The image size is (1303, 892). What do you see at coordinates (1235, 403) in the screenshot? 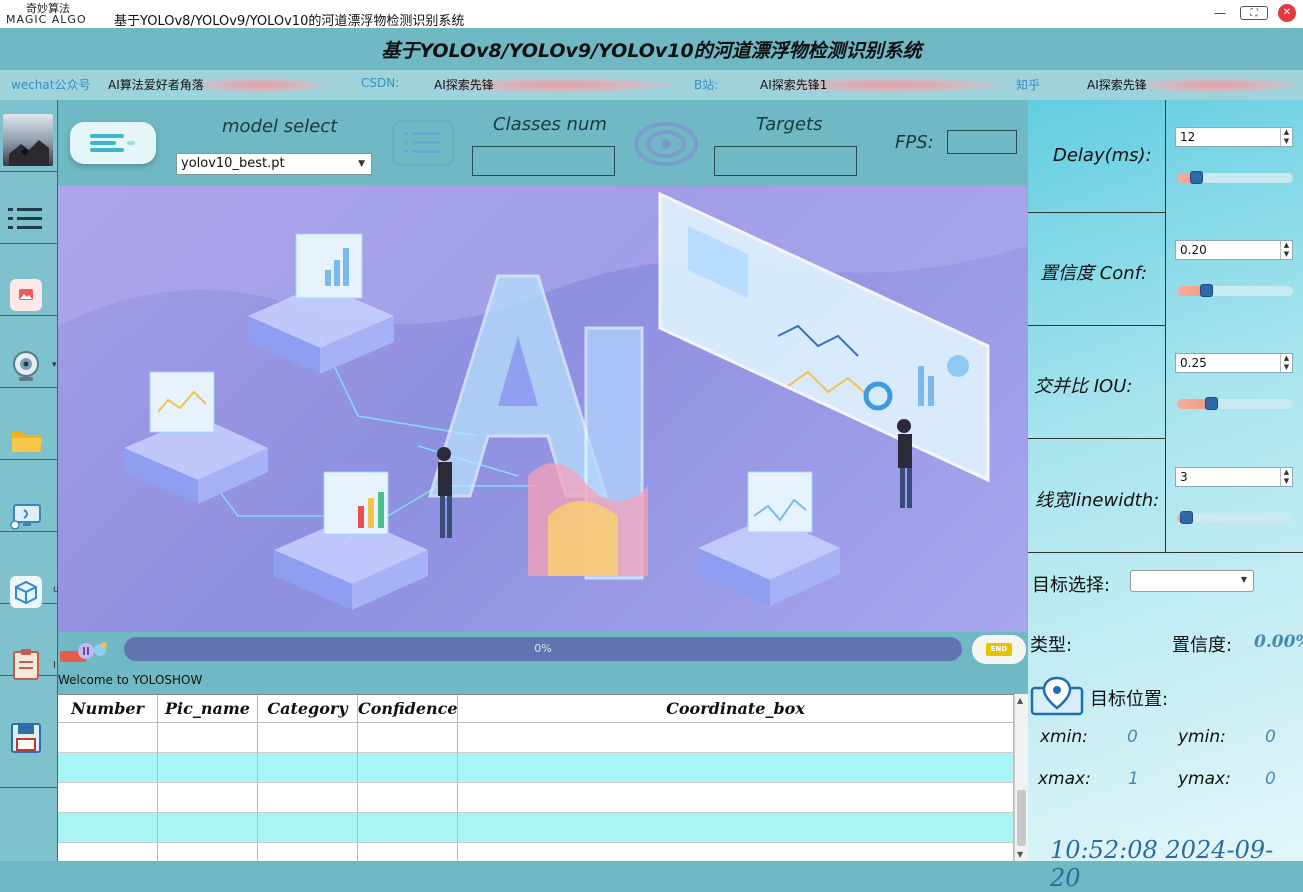
I see `iou-slider` at bounding box center [1235, 403].